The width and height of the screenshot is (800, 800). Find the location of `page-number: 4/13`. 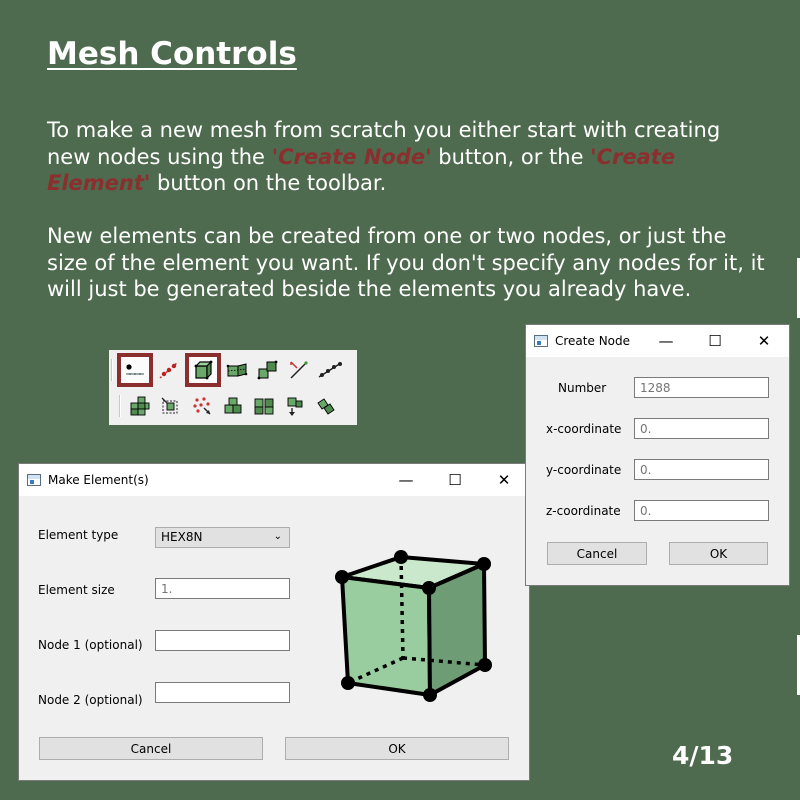

page-number: 4/13 is located at coordinates (703, 755).